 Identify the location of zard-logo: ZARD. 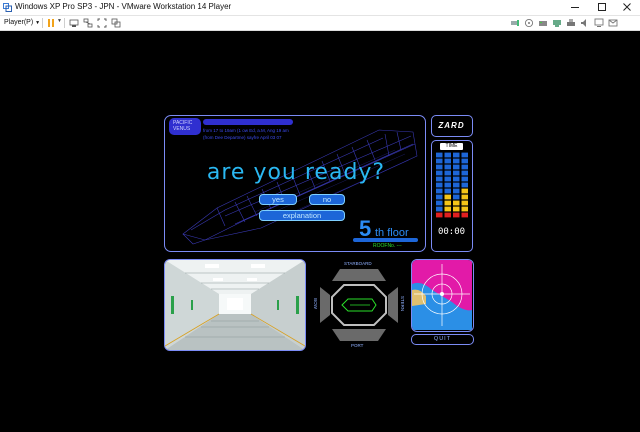
(451, 125).